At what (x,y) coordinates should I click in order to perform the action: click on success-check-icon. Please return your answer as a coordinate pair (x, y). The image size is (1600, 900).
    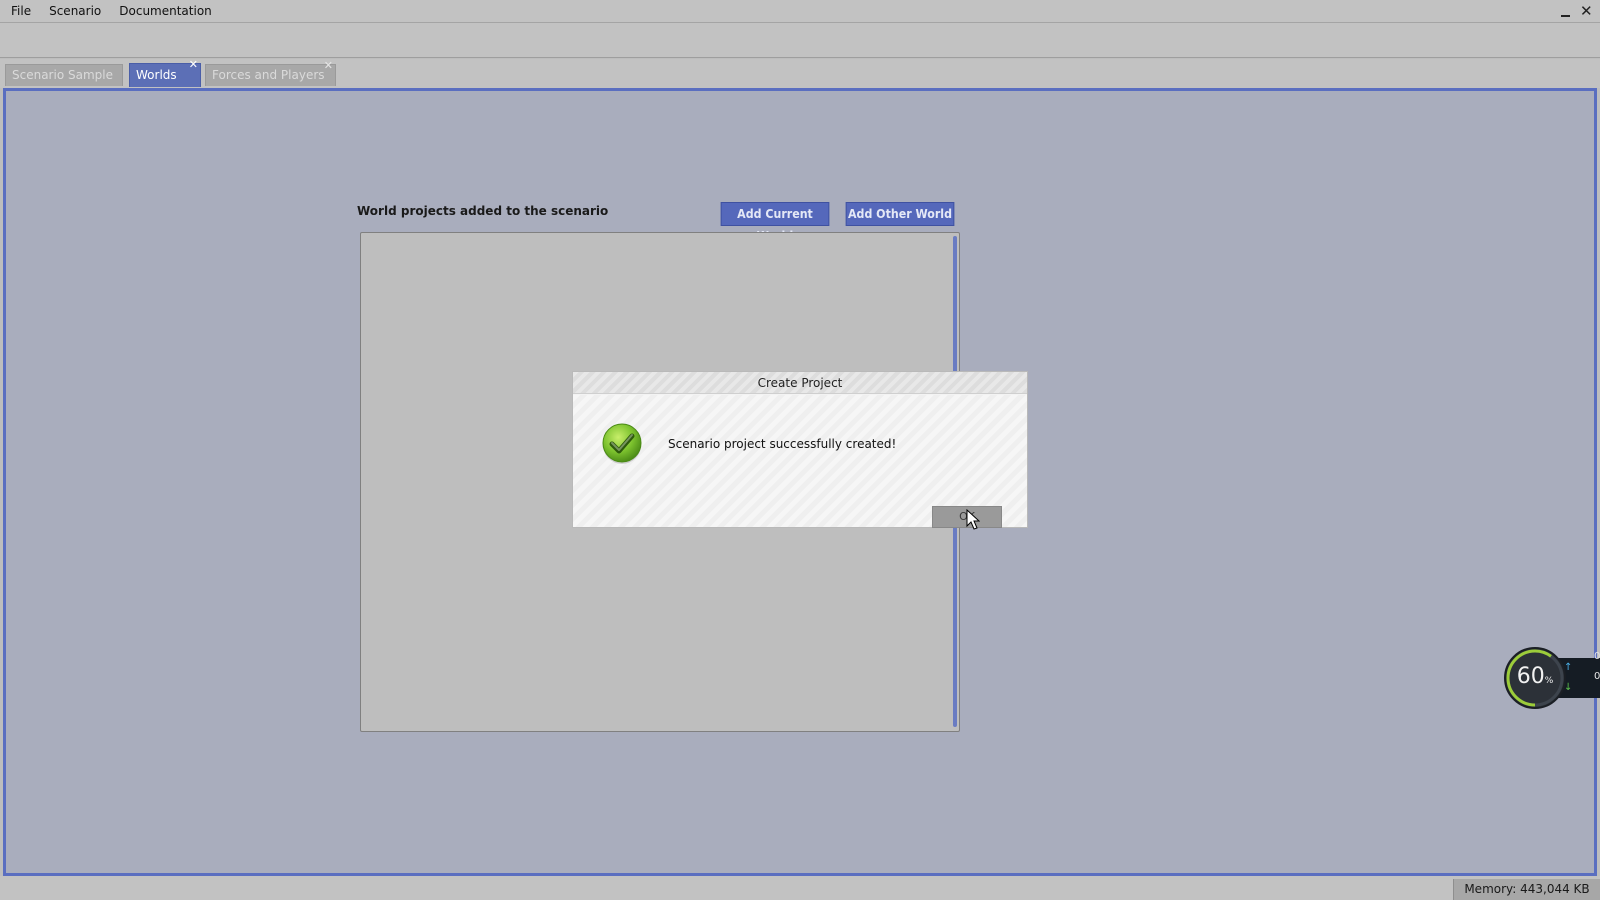
    Looking at the image, I should click on (622, 443).